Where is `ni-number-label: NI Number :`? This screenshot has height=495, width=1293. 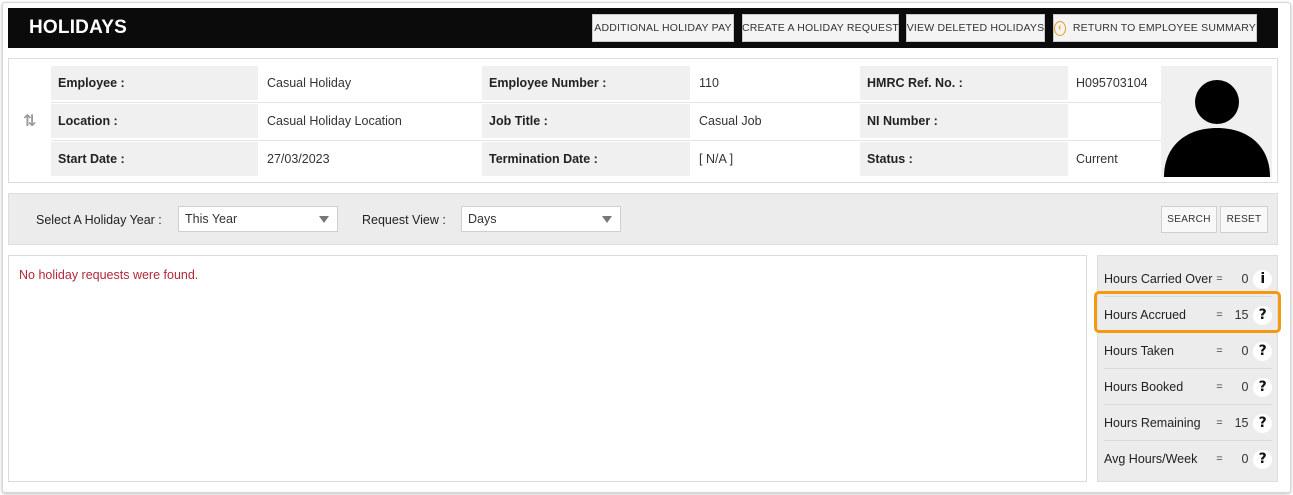 ni-number-label: NI Number : is located at coordinates (964, 121).